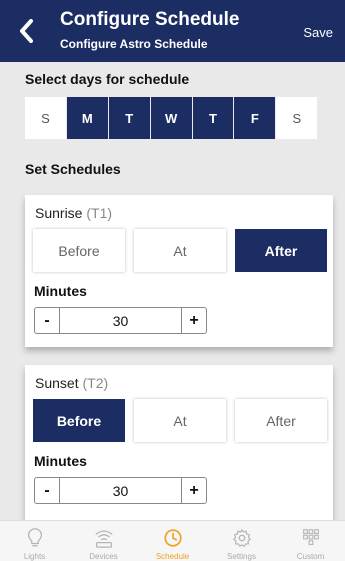 The height and width of the screenshot is (561, 345). I want to click on tab-custom-label: Custom, so click(310, 556).